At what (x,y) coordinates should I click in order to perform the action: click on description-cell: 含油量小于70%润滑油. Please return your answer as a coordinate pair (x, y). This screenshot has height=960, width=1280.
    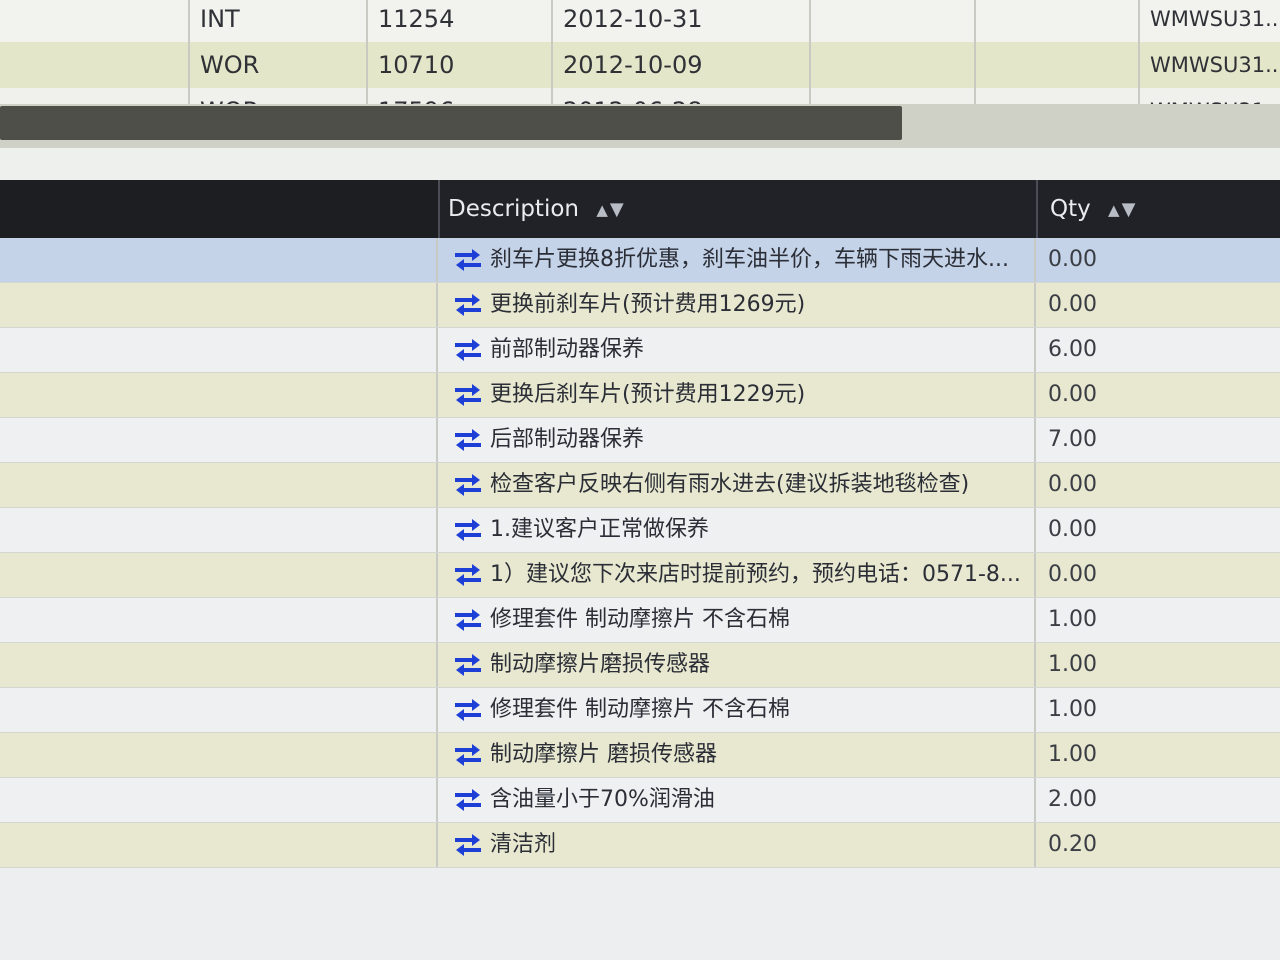
    Looking at the image, I should click on (738, 800).